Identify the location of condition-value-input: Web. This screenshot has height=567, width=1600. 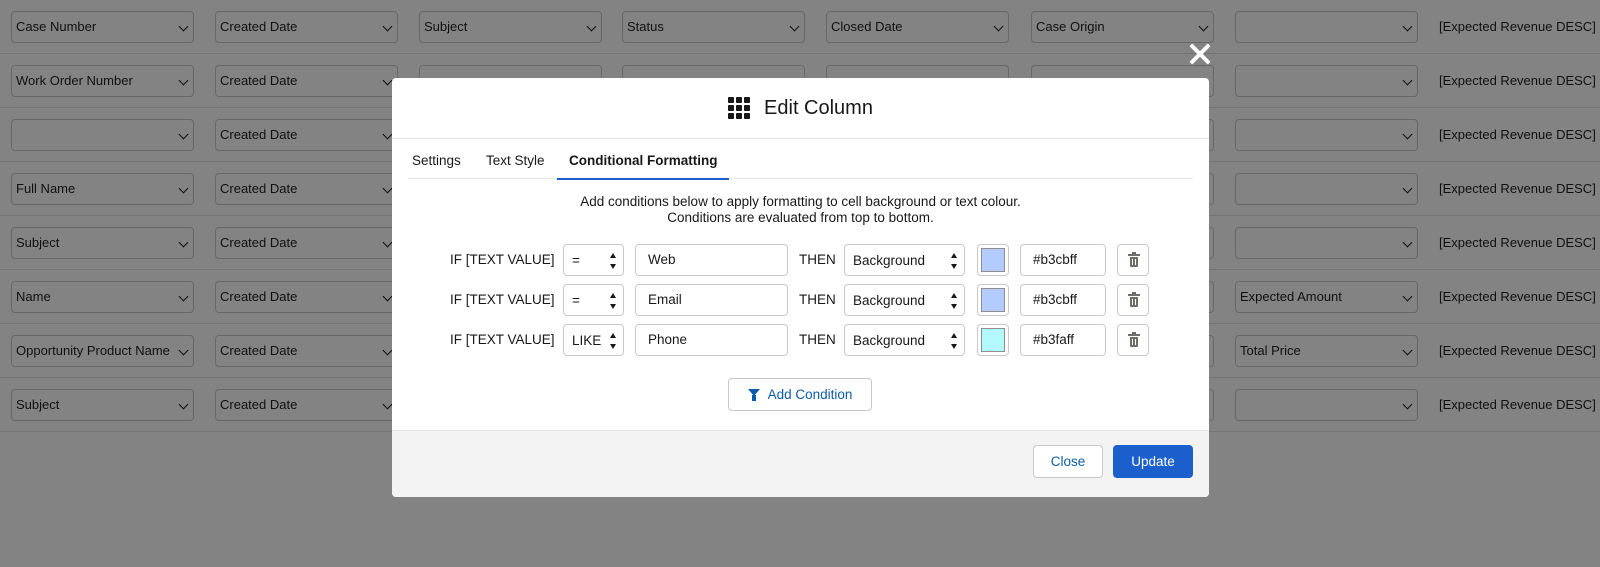
(711, 260).